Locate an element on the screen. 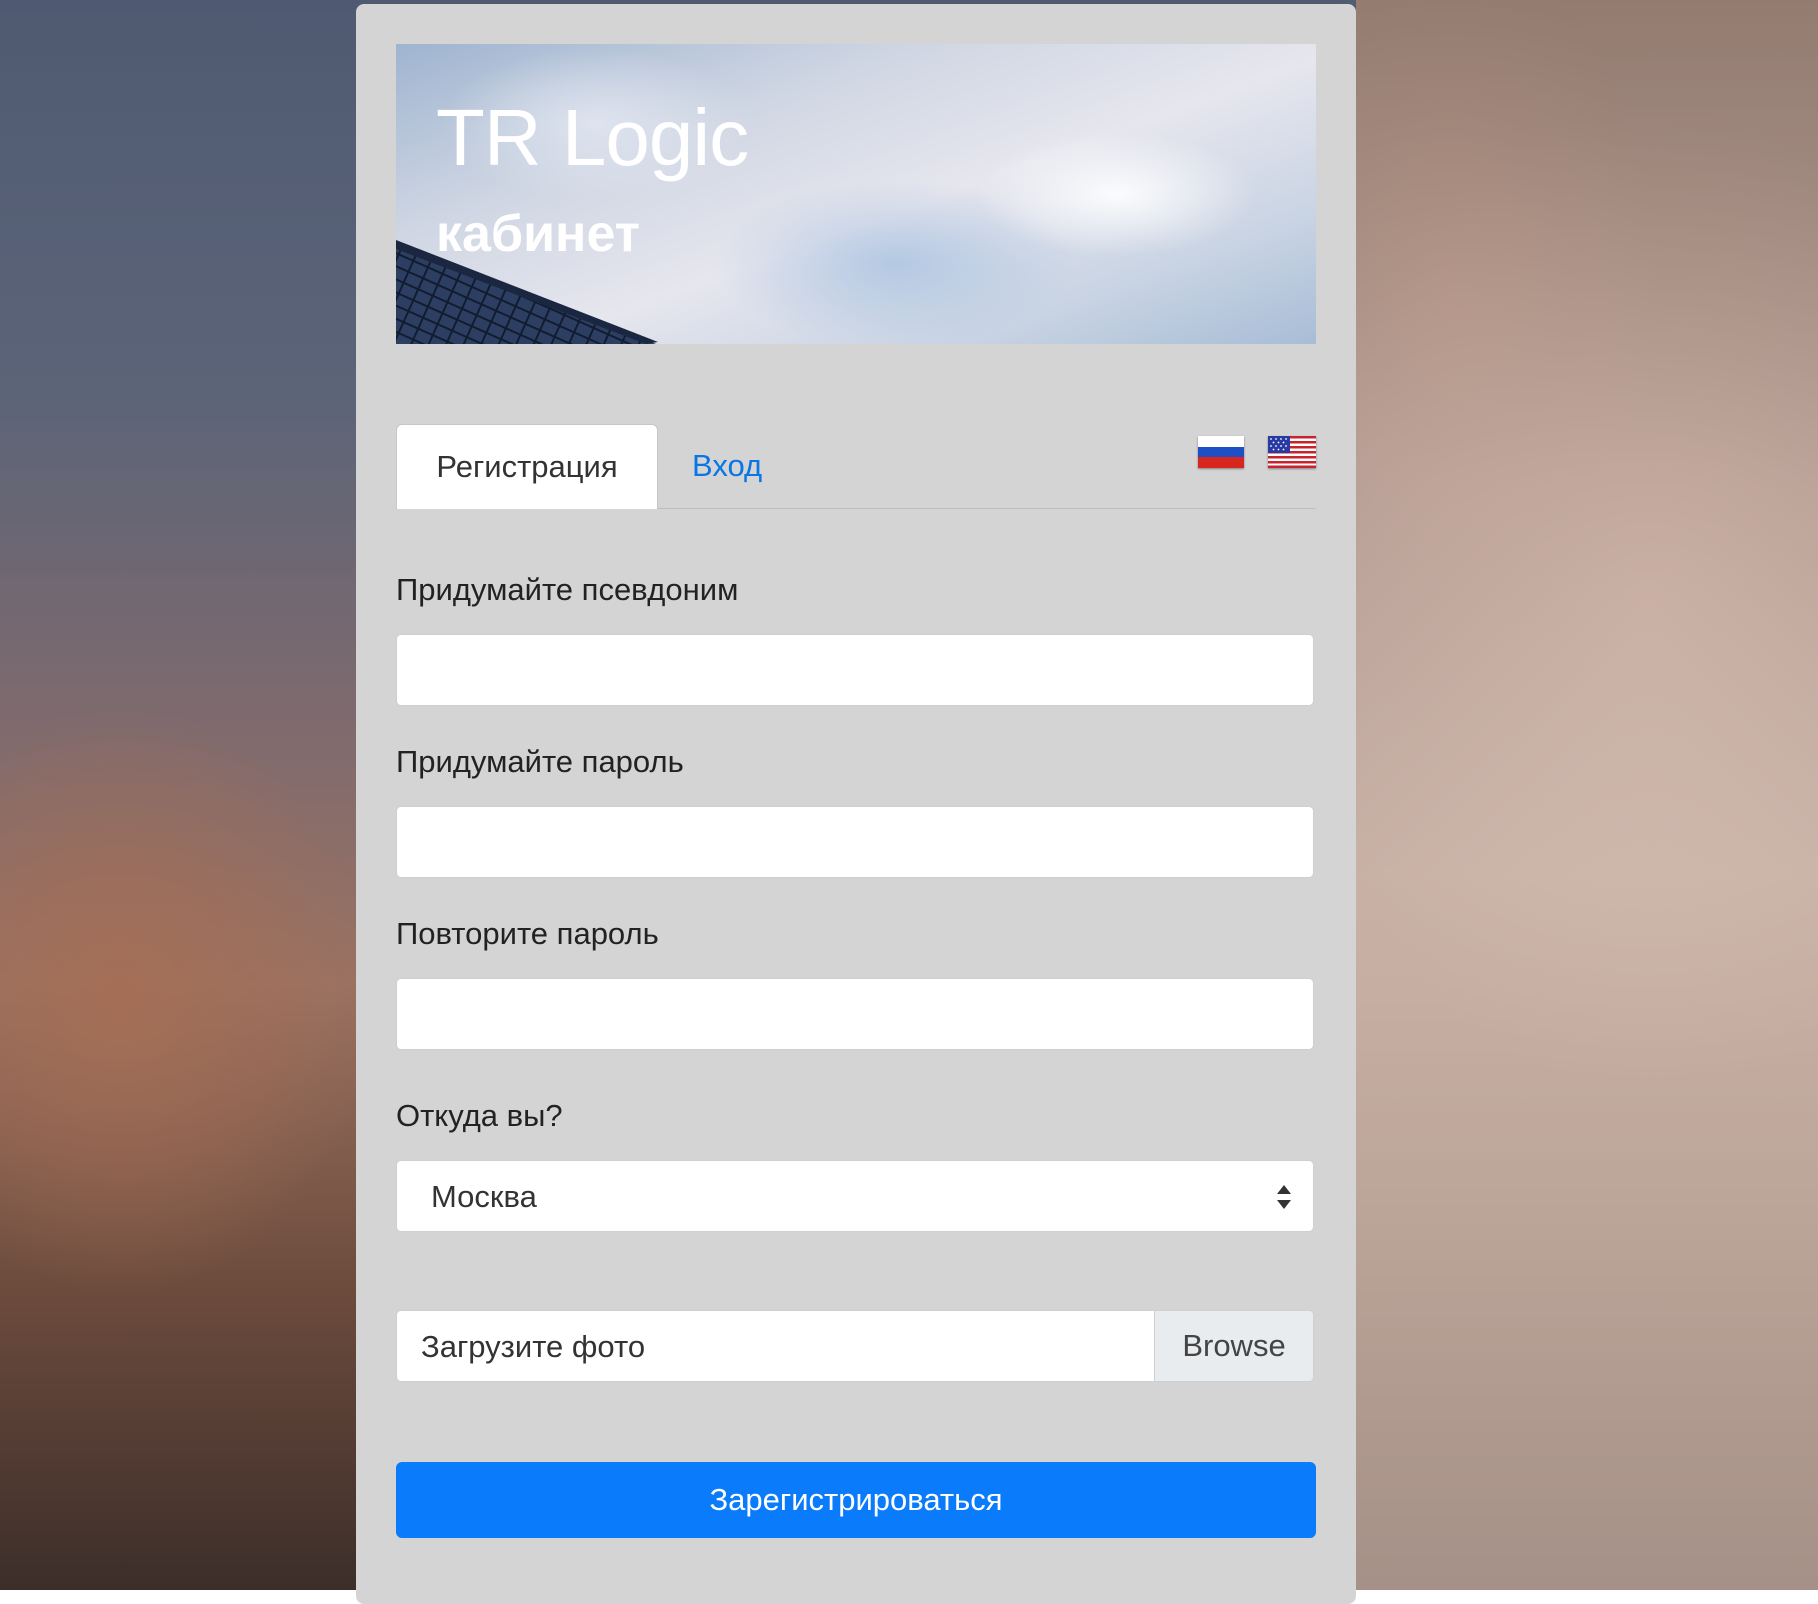 This screenshot has width=1818, height=1604. photo-upload: Загрузите фото Browse is located at coordinates (855, 1346).